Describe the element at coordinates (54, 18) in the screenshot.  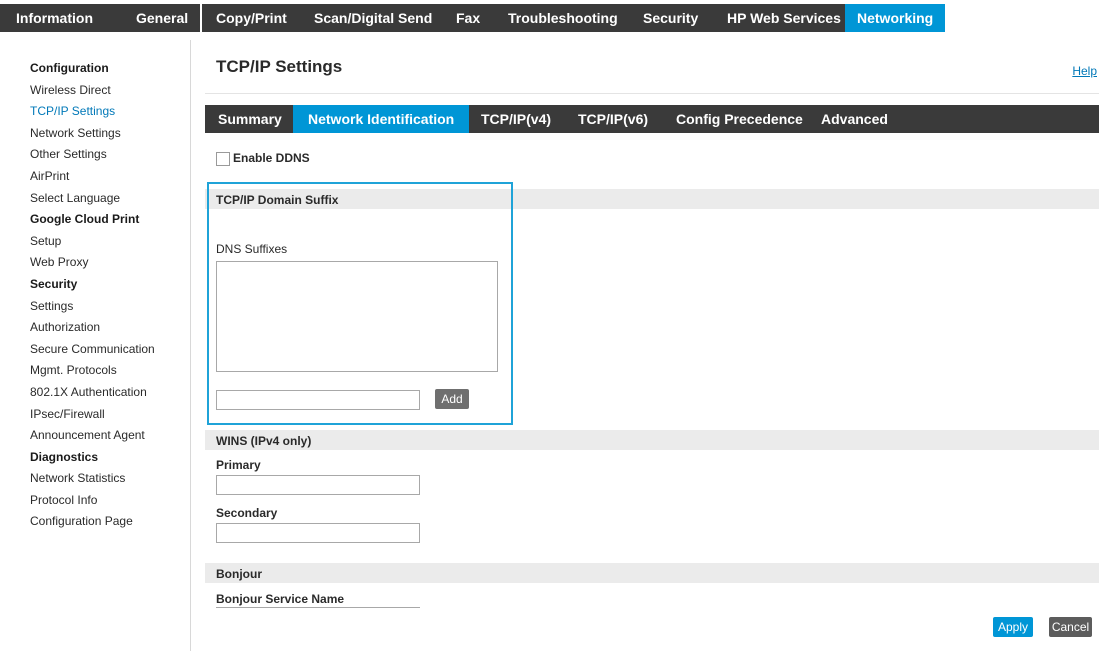
I see `tab-information: Information` at that location.